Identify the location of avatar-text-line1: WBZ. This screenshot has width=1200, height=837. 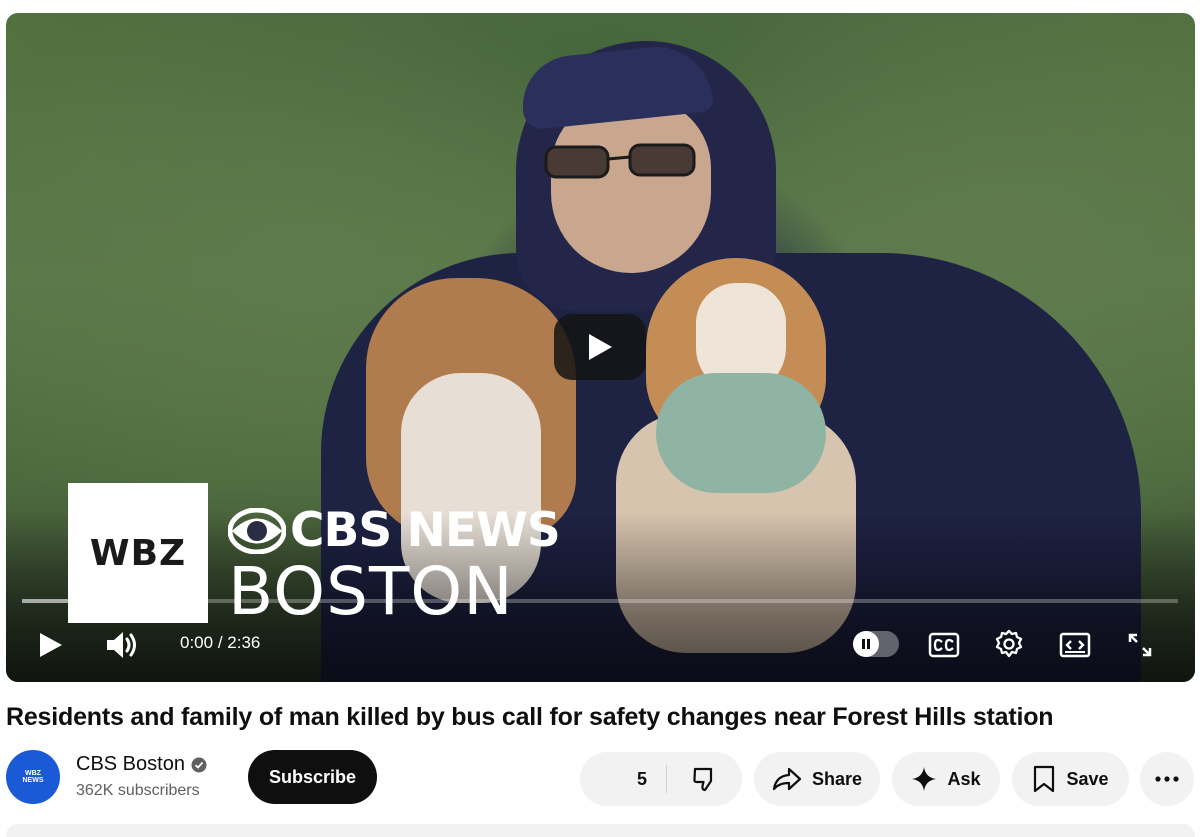
(33, 773).